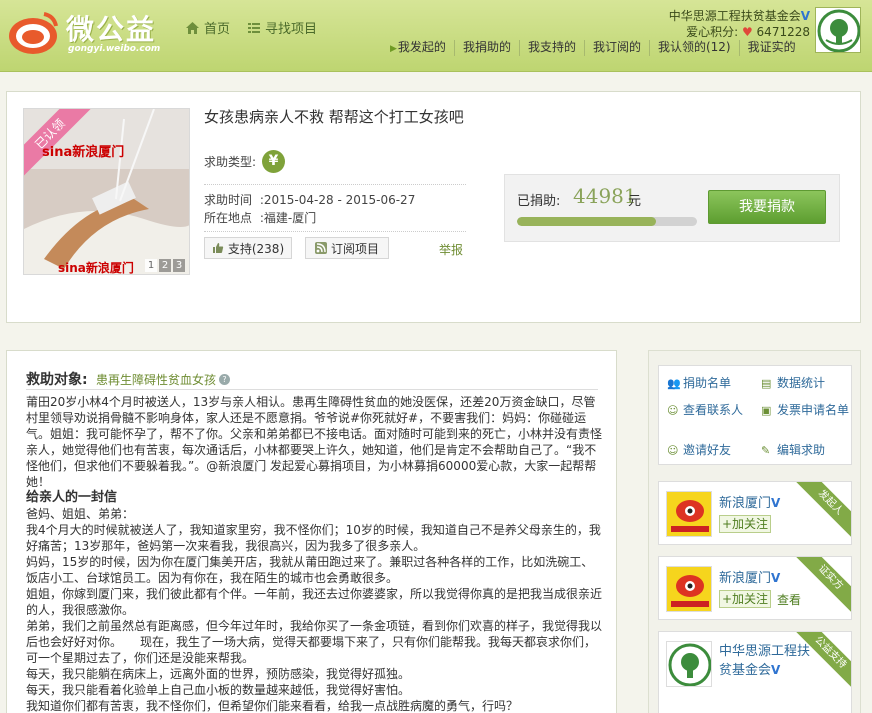 The width and height of the screenshot is (872, 713). What do you see at coordinates (539, 201) in the screenshot?
I see `donated-label: 已捐助:` at bounding box center [539, 201].